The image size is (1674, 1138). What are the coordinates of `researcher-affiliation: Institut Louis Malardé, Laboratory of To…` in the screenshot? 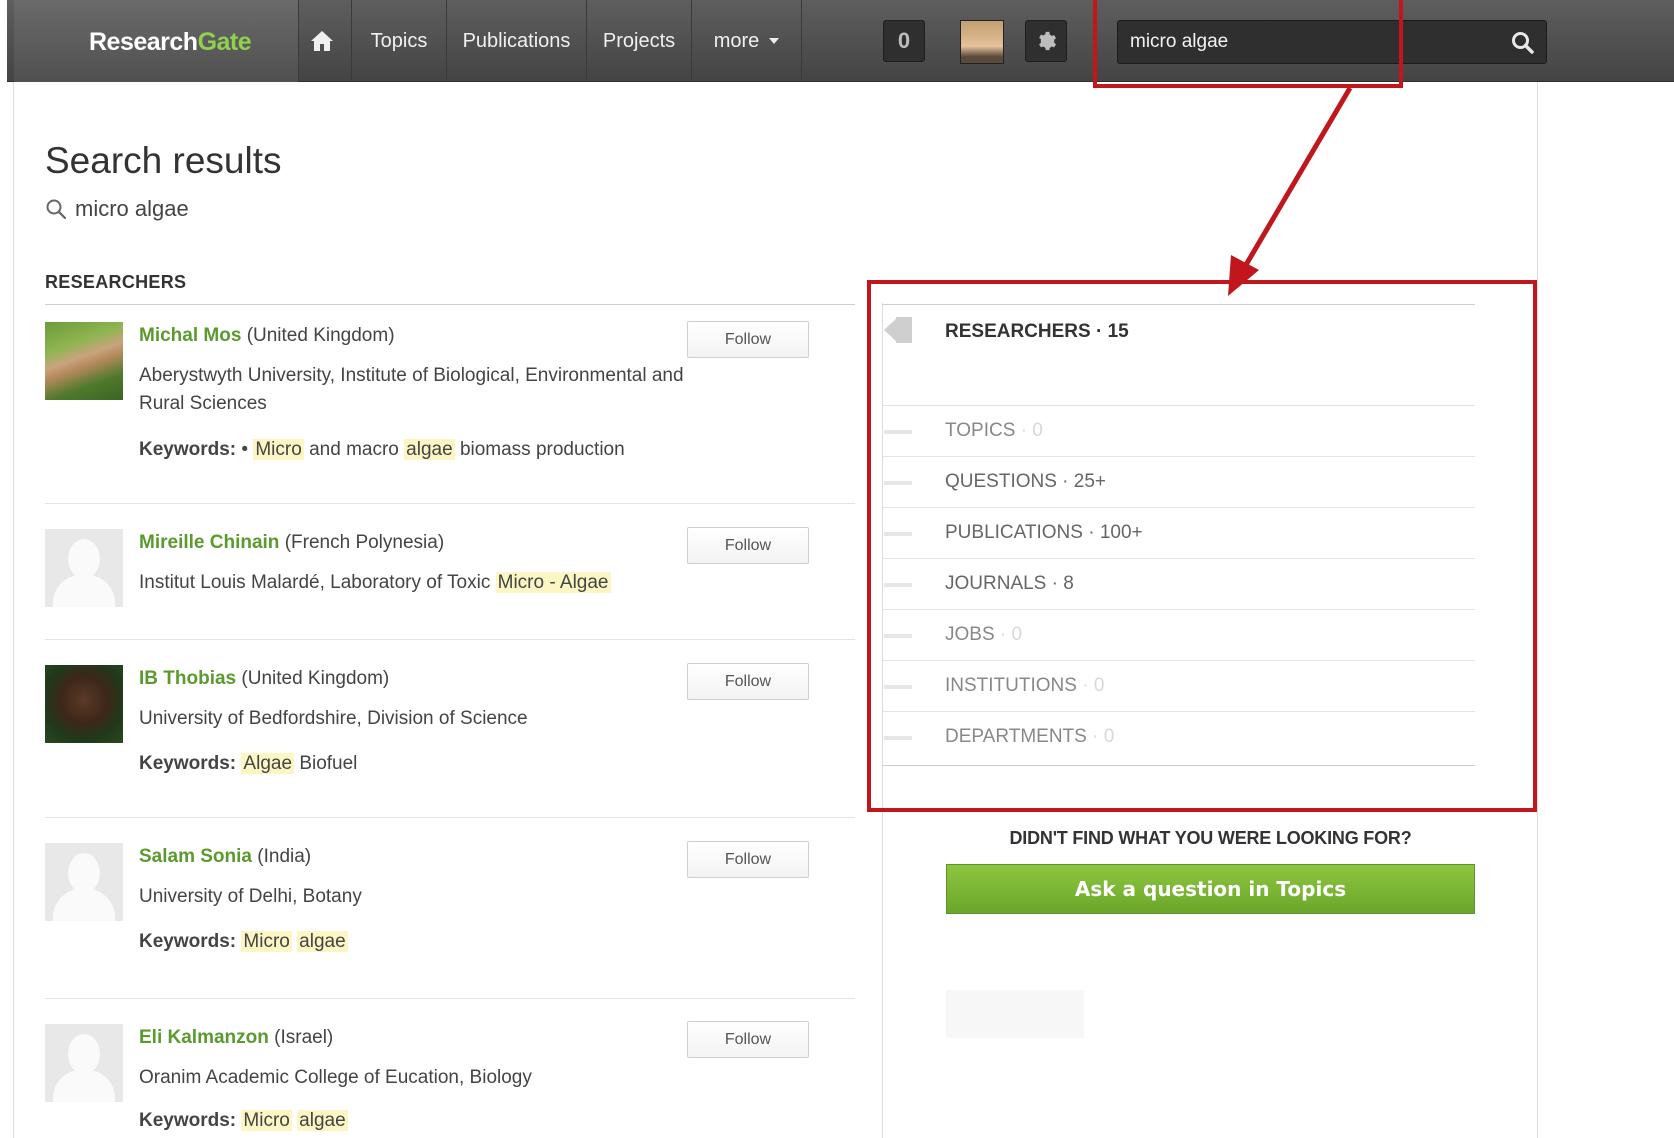 It's located at (375, 582).